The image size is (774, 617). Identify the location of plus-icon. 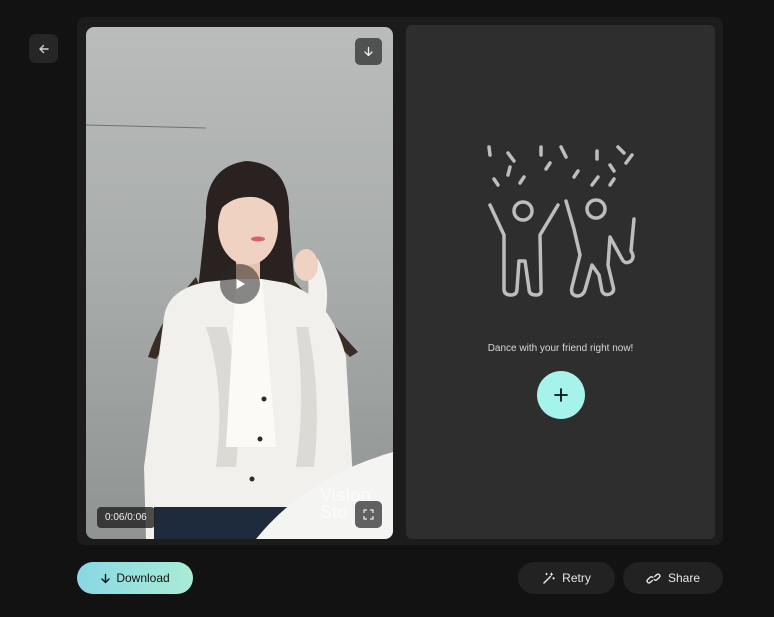
(561, 395).